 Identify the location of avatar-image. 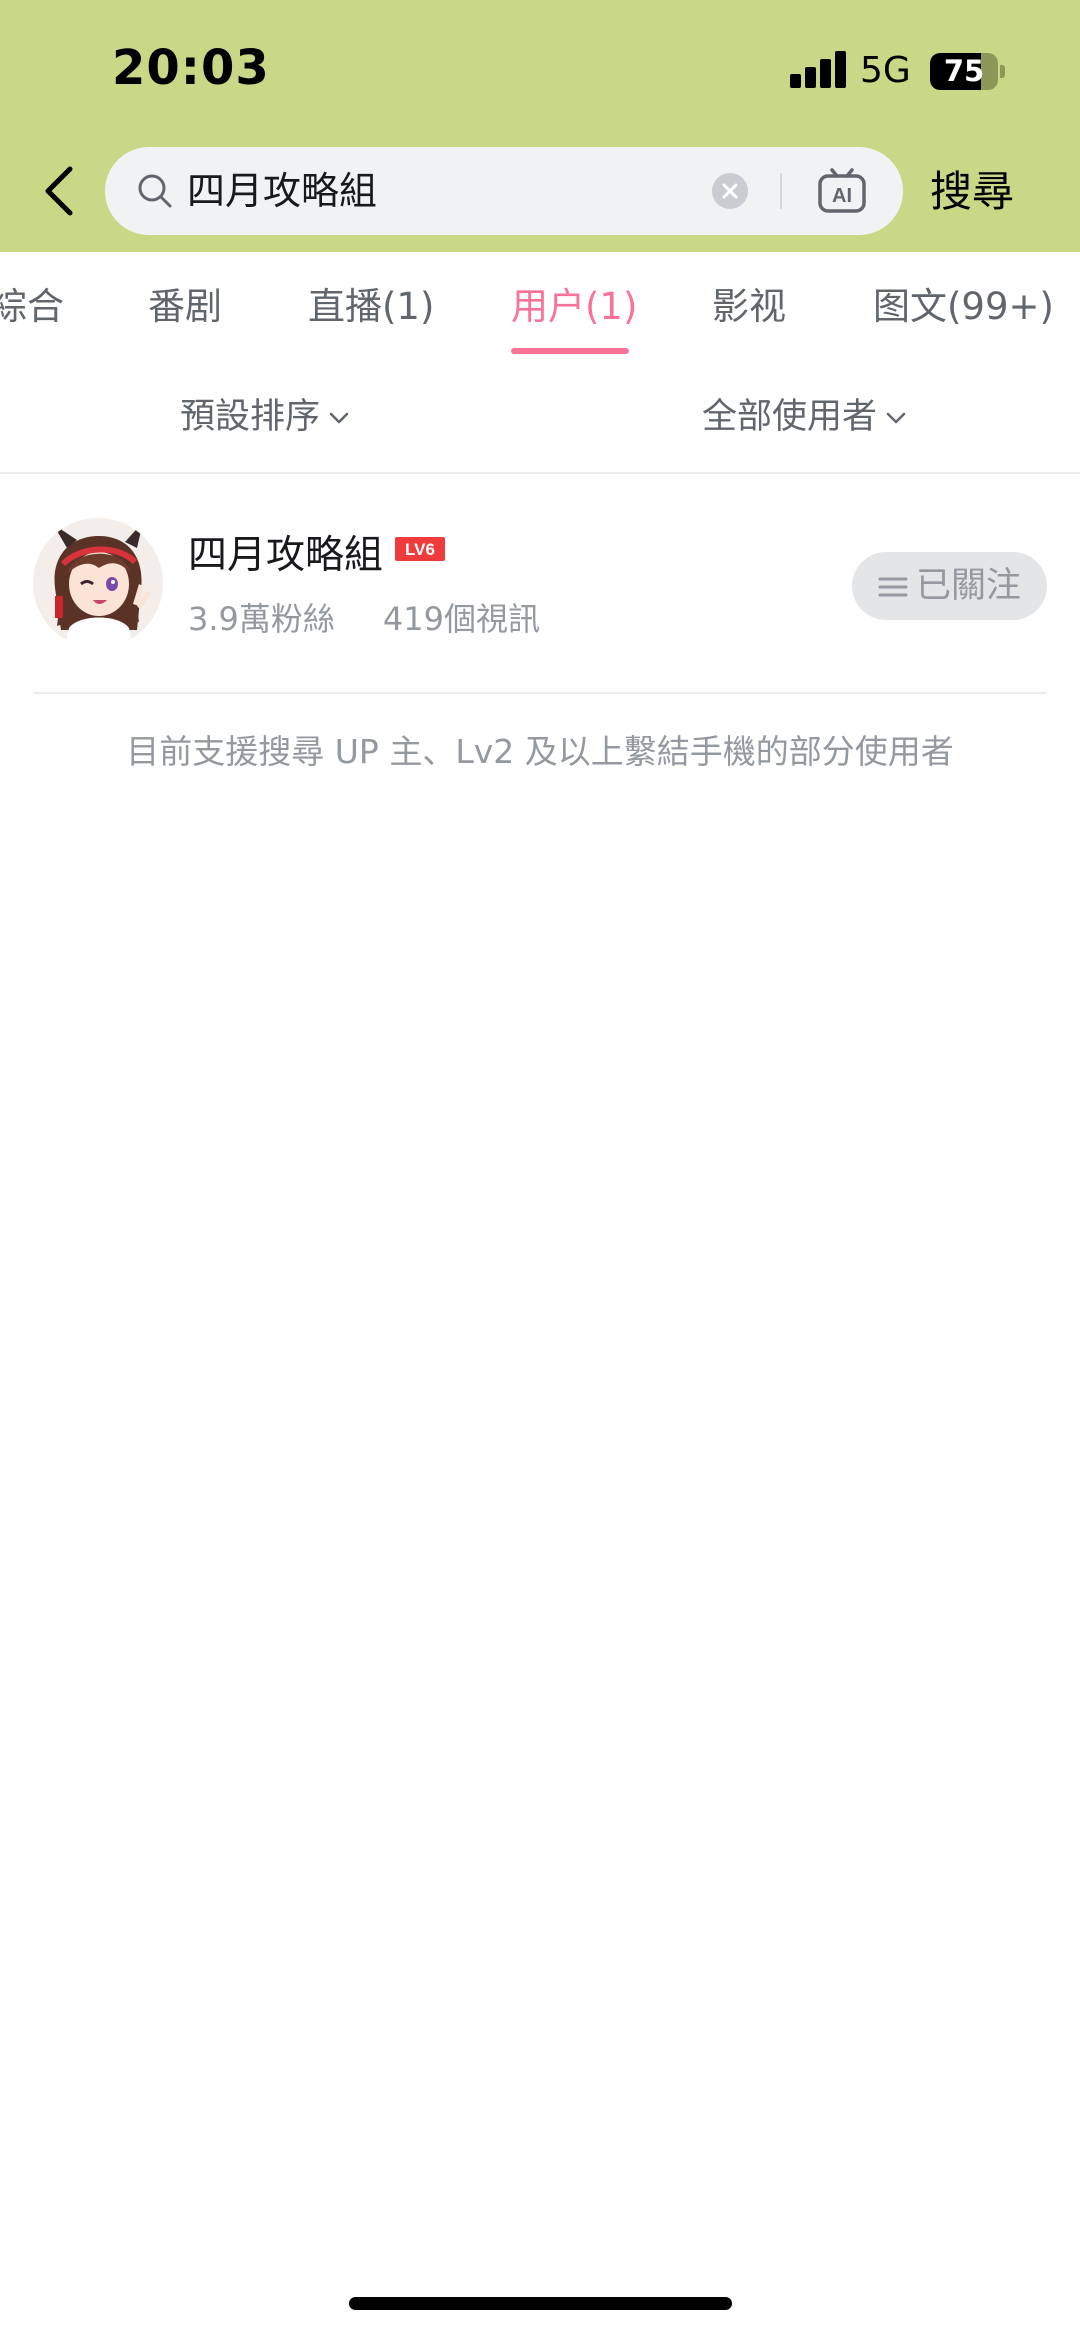
(98, 583).